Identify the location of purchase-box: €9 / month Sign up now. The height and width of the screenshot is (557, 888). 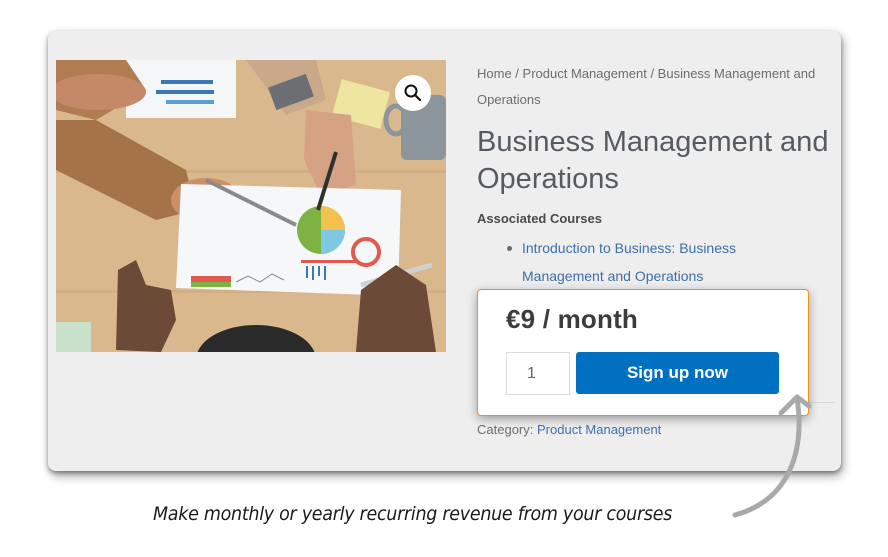
(643, 352).